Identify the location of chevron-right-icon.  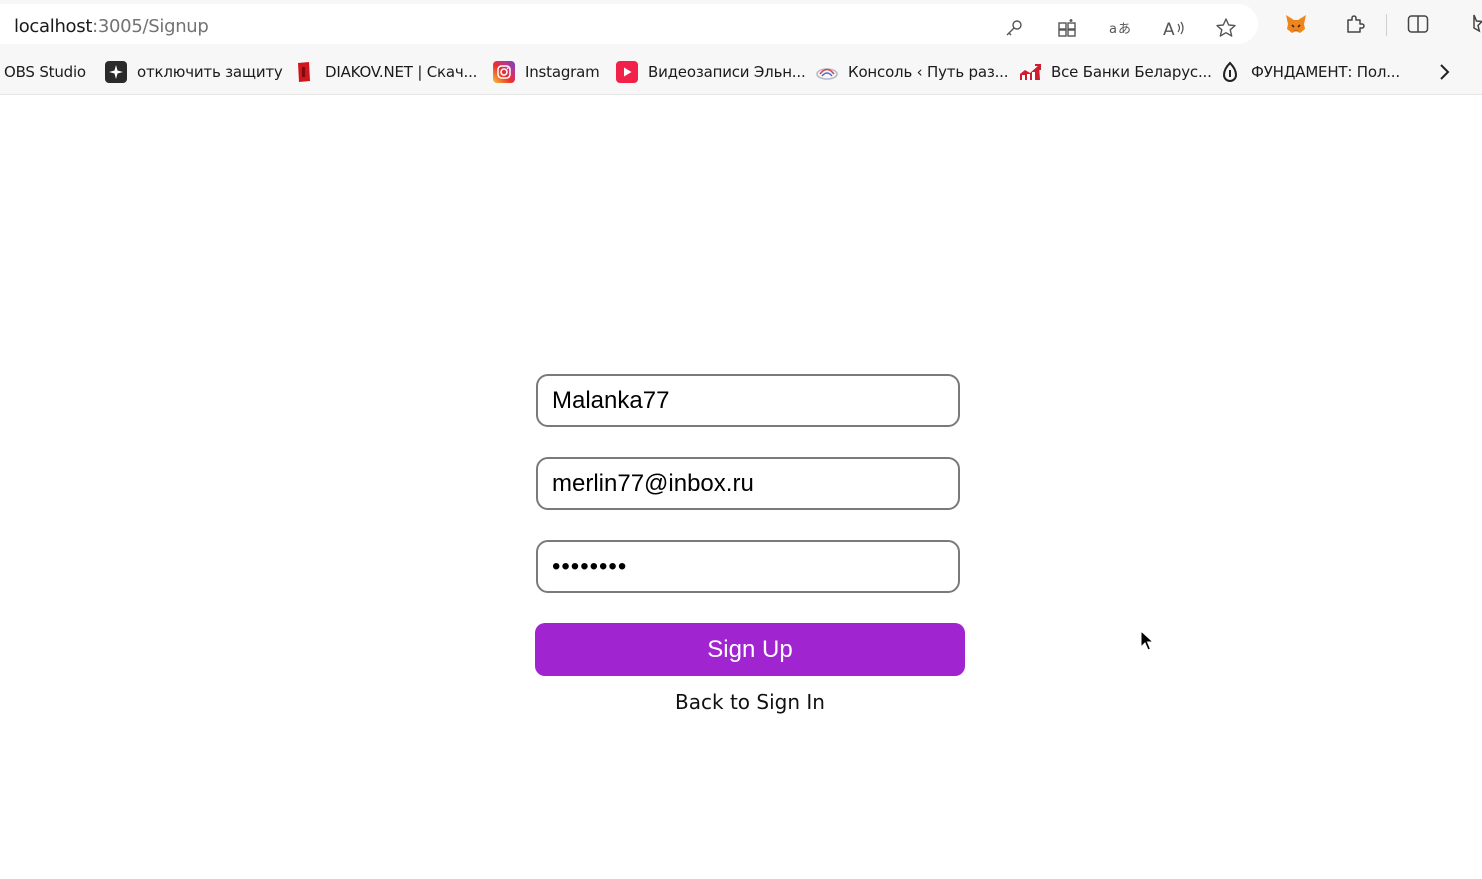
(1444, 72).